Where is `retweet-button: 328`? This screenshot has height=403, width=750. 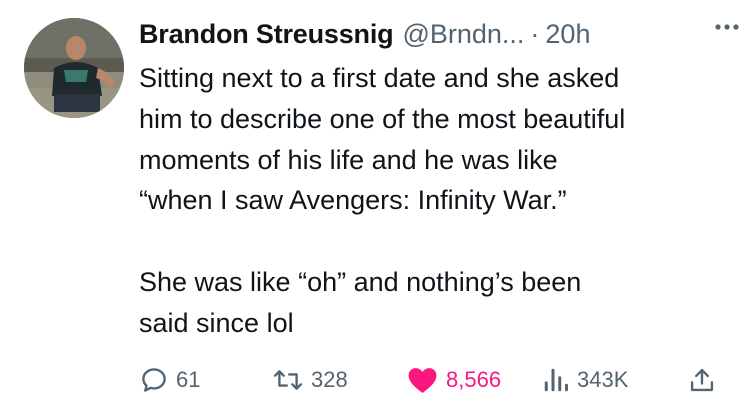 retweet-button: 328 is located at coordinates (310, 380).